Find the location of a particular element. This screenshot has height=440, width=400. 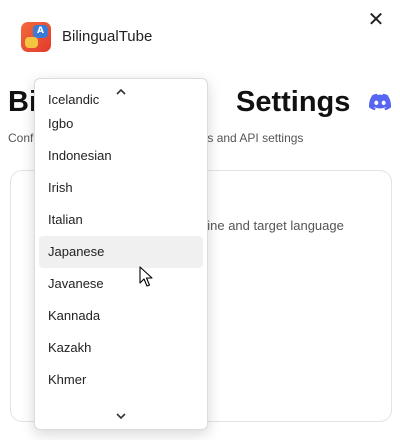

language-option: Indonesian is located at coordinates (121, 156).